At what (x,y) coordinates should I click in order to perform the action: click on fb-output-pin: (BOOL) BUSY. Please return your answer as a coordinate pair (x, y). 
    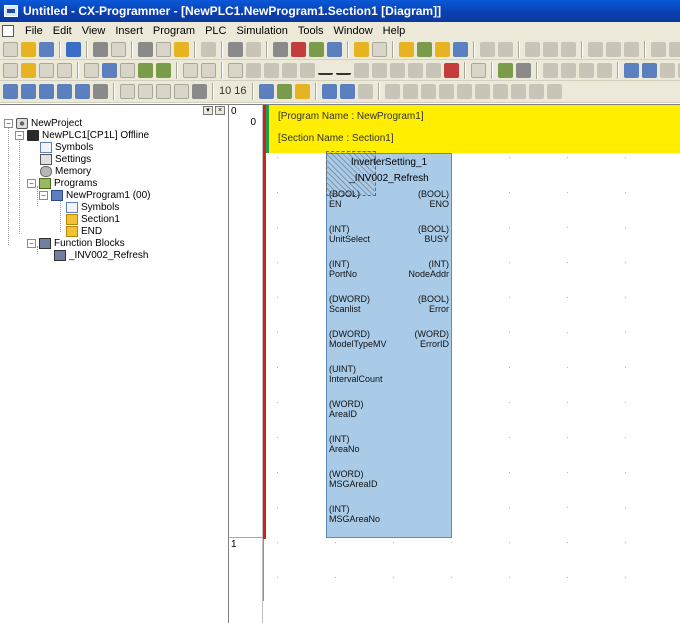
    Looking at the image, I should click on (433, 234).